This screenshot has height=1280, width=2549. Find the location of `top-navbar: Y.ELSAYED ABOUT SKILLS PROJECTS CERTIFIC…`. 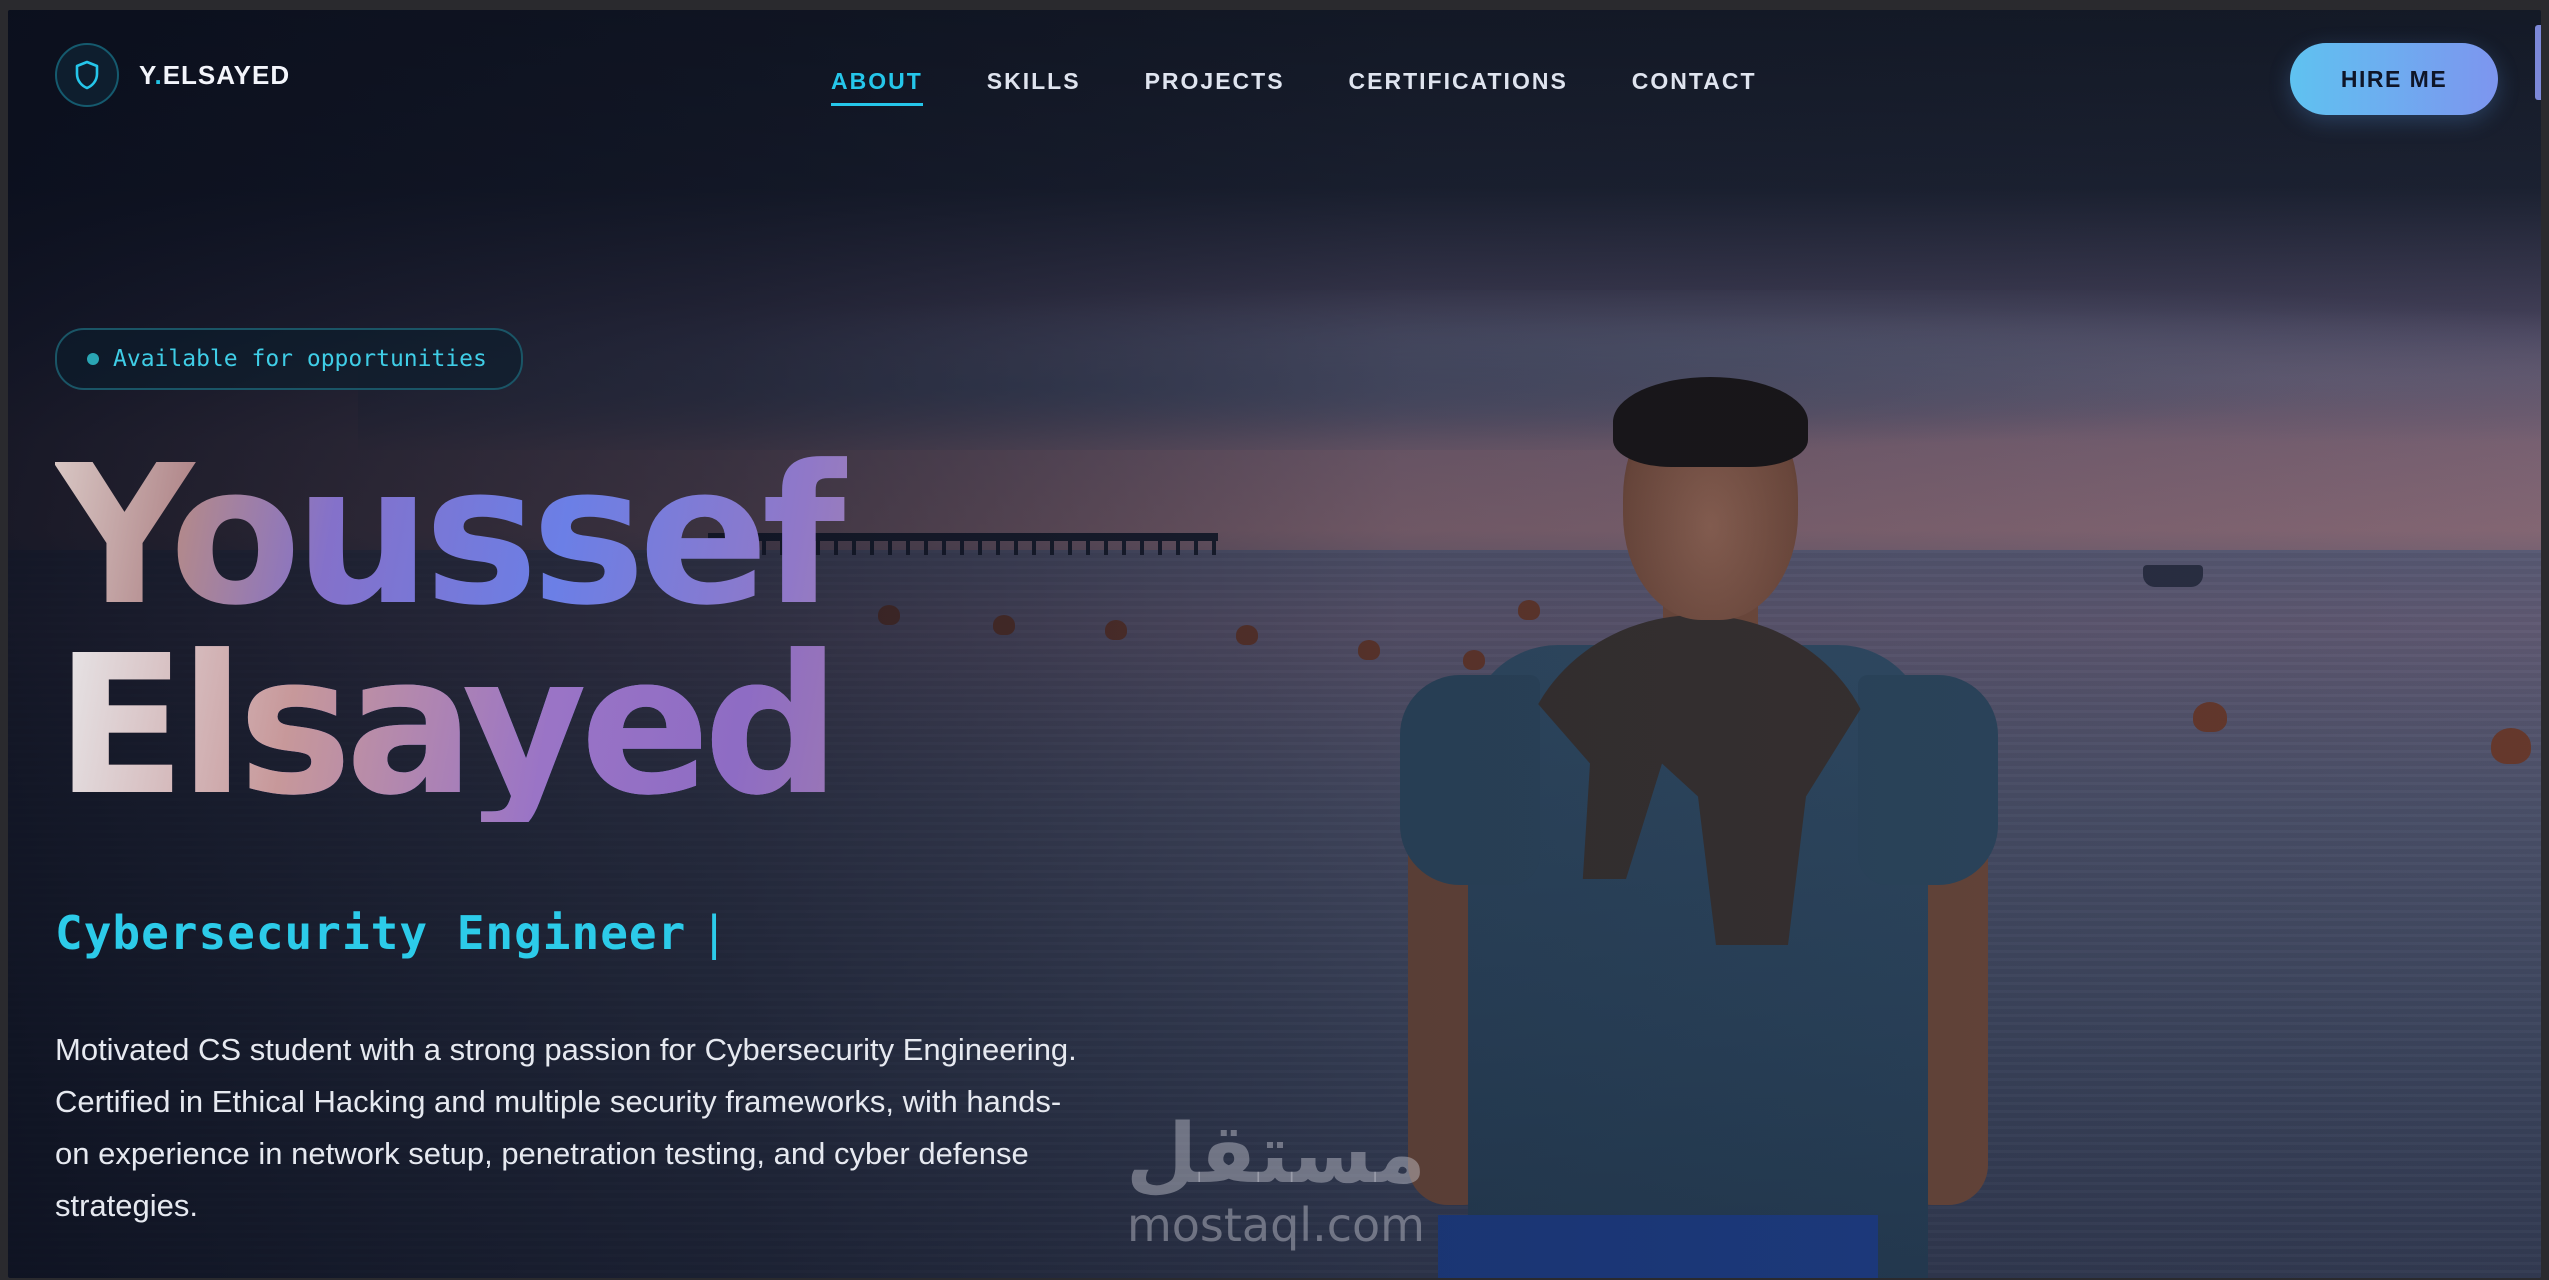

top-navbar: Y.ELSAYED ABOUT SKILLS PROJECTS CERTIFIC… is located at coordinates (1274, 80).